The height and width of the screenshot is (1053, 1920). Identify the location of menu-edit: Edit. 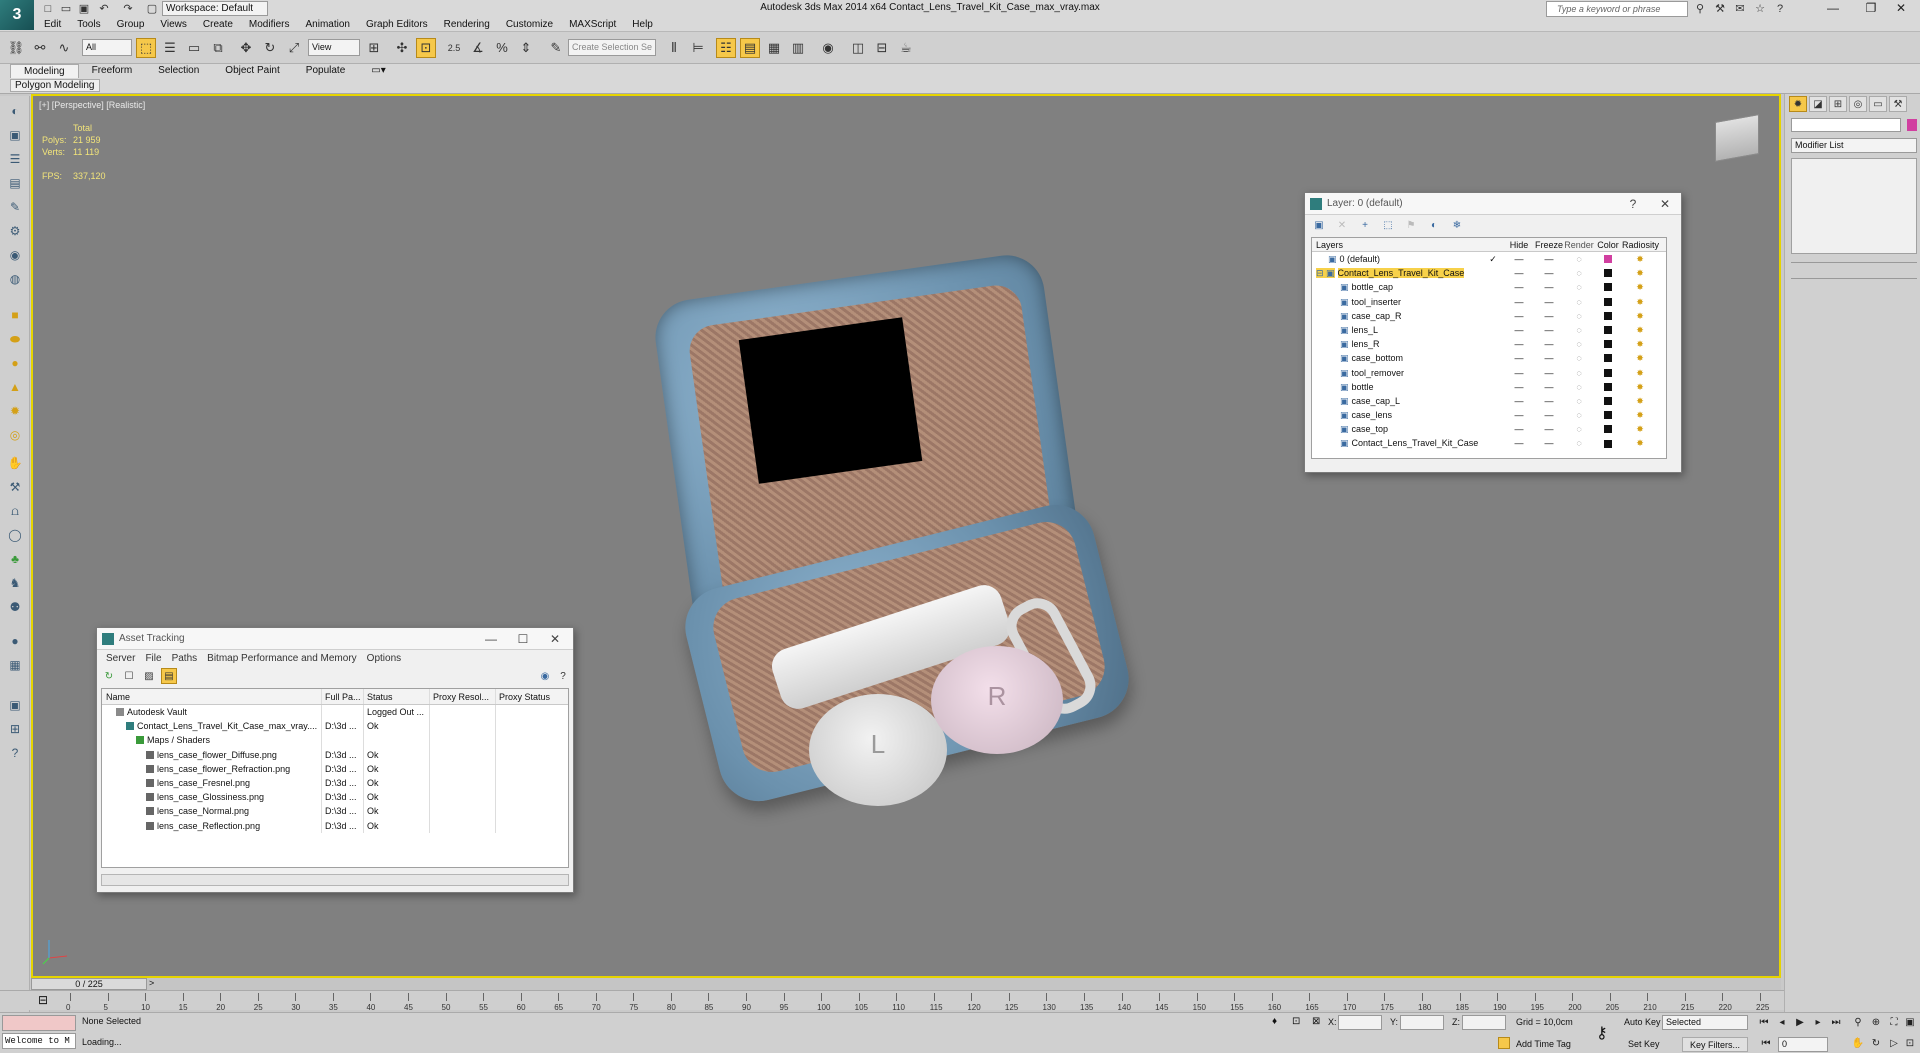
(52, 24).